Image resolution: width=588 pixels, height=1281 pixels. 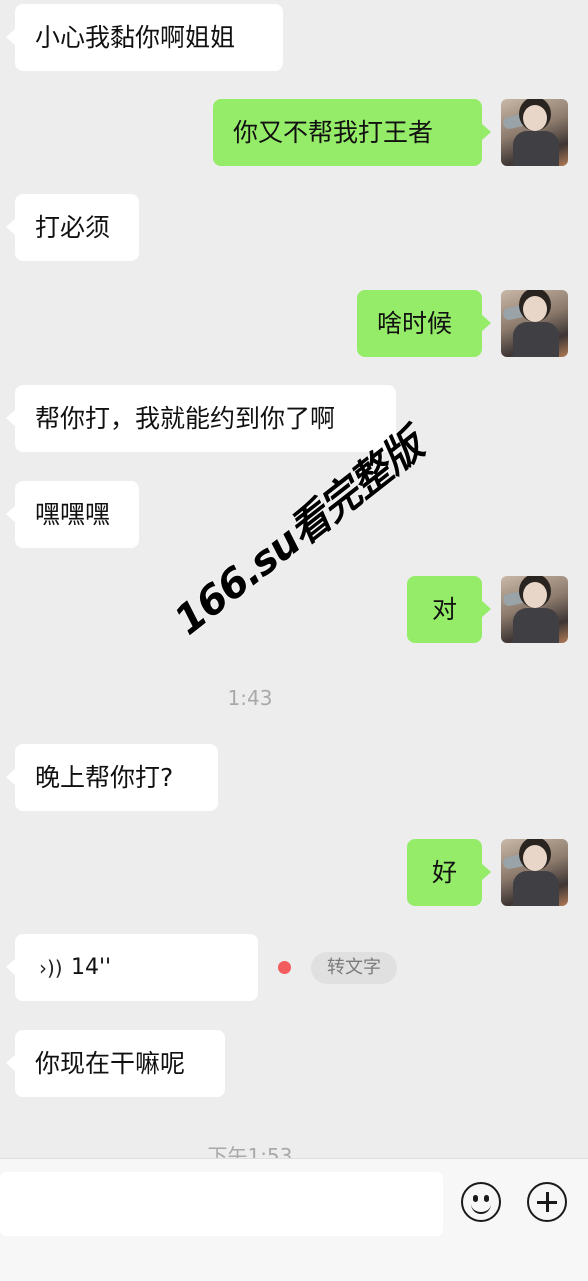 What do you see at coordinates (481, 1202) in the screenshot?
I see `emoji-icon` at bounding box center [481, 1202].